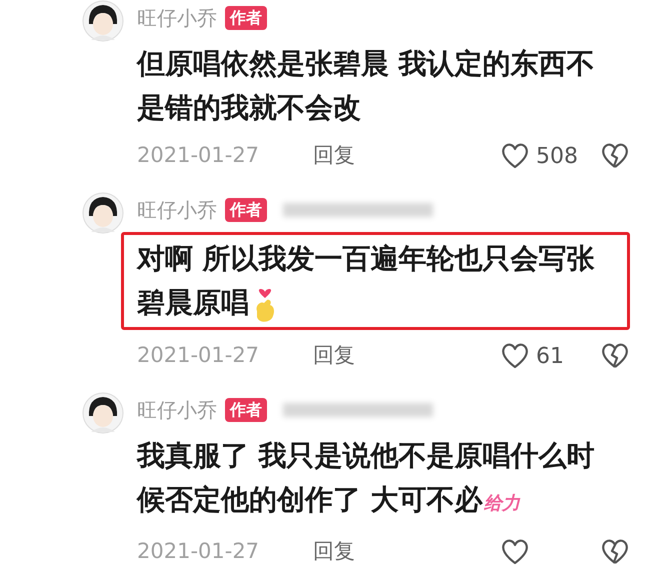 The width and height of the screenshot is (660, 574). Describe the element at coordinates (557, 156) in the screenshot. I see `like-count: 508` at that location.